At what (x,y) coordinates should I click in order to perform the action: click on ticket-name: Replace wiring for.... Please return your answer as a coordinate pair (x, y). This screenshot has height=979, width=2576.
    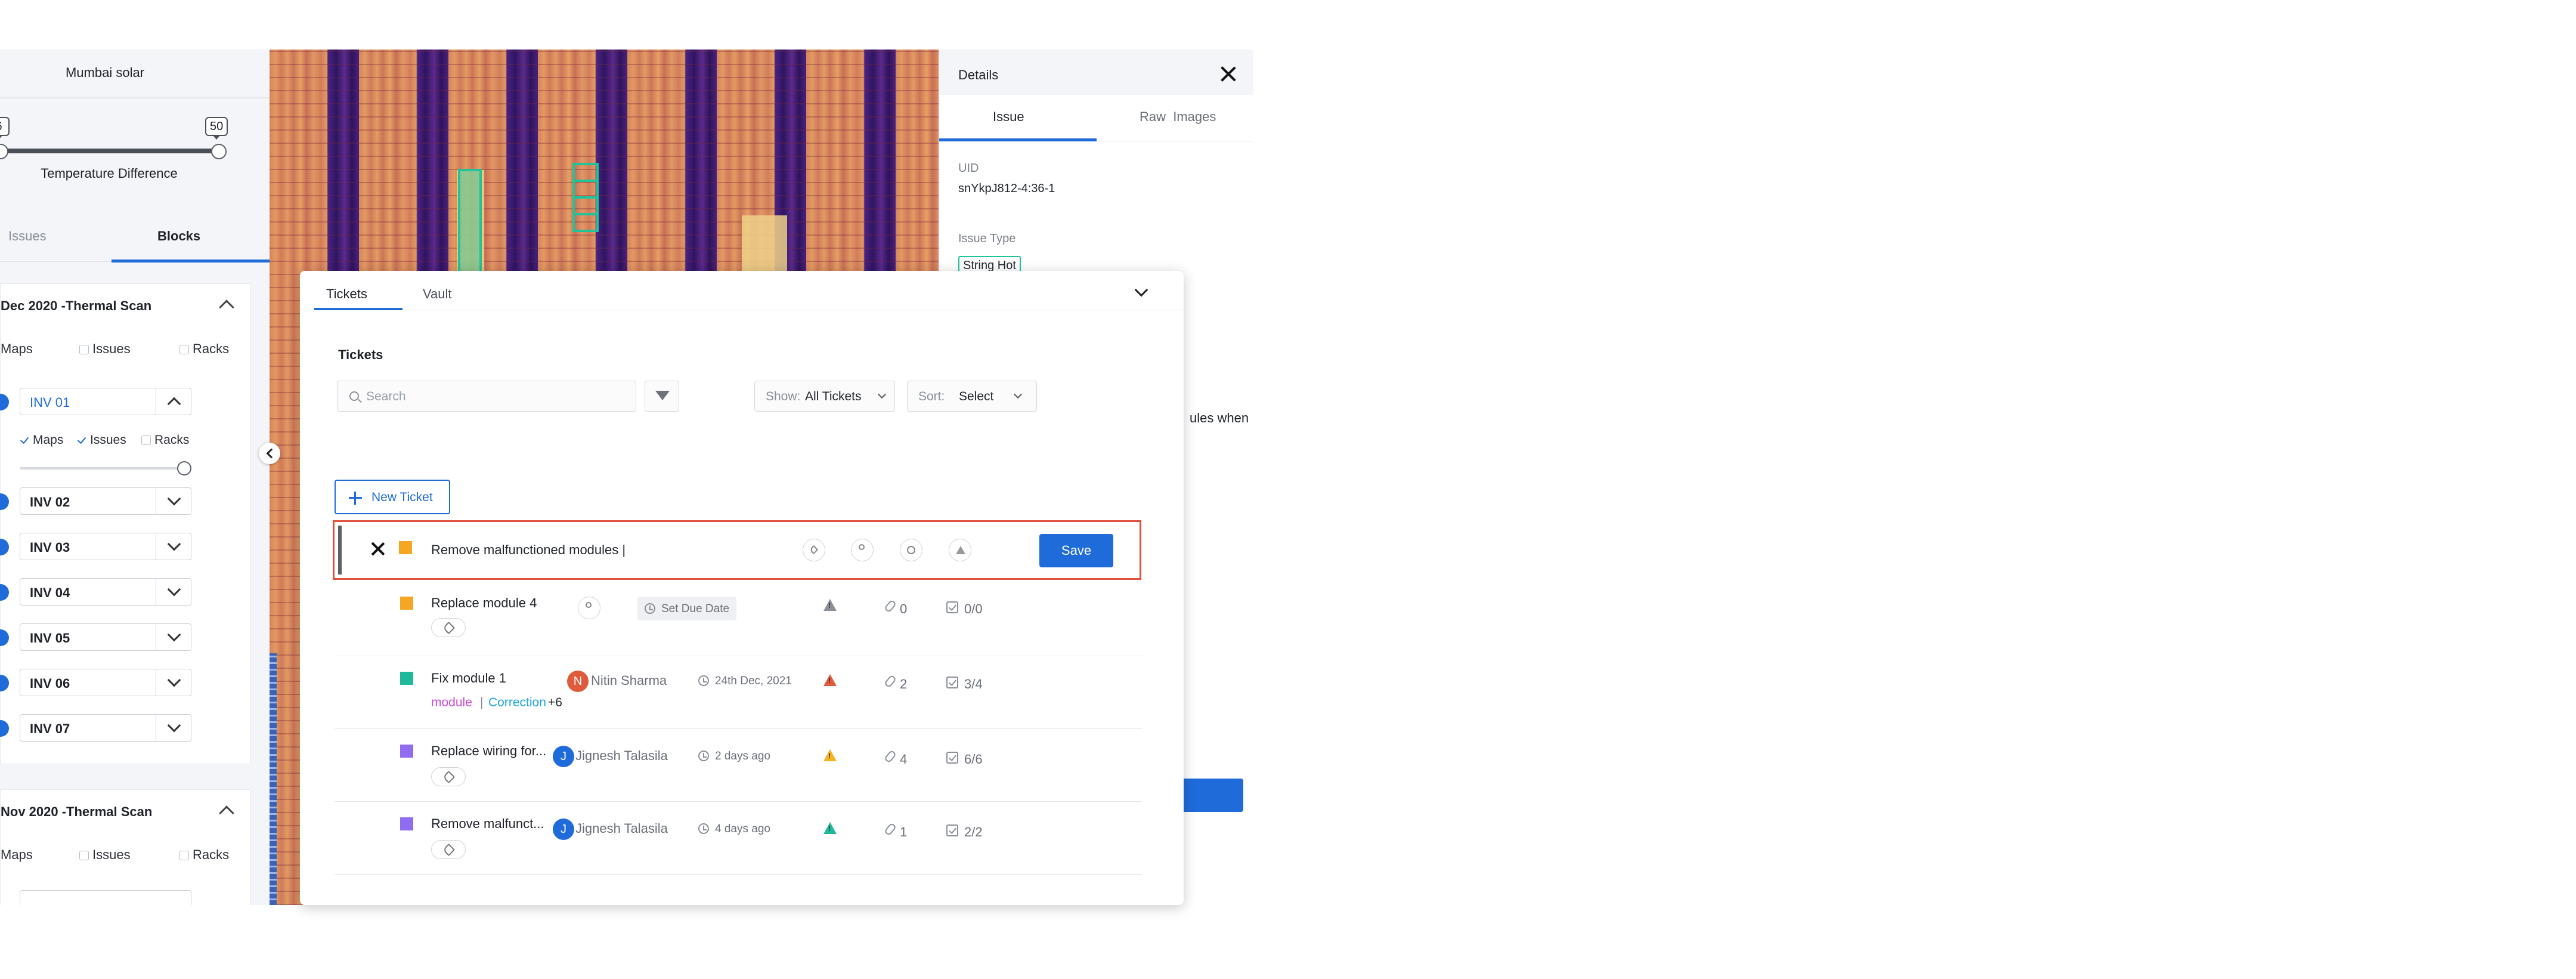
    Looking at the image, I should click on (488, 751).